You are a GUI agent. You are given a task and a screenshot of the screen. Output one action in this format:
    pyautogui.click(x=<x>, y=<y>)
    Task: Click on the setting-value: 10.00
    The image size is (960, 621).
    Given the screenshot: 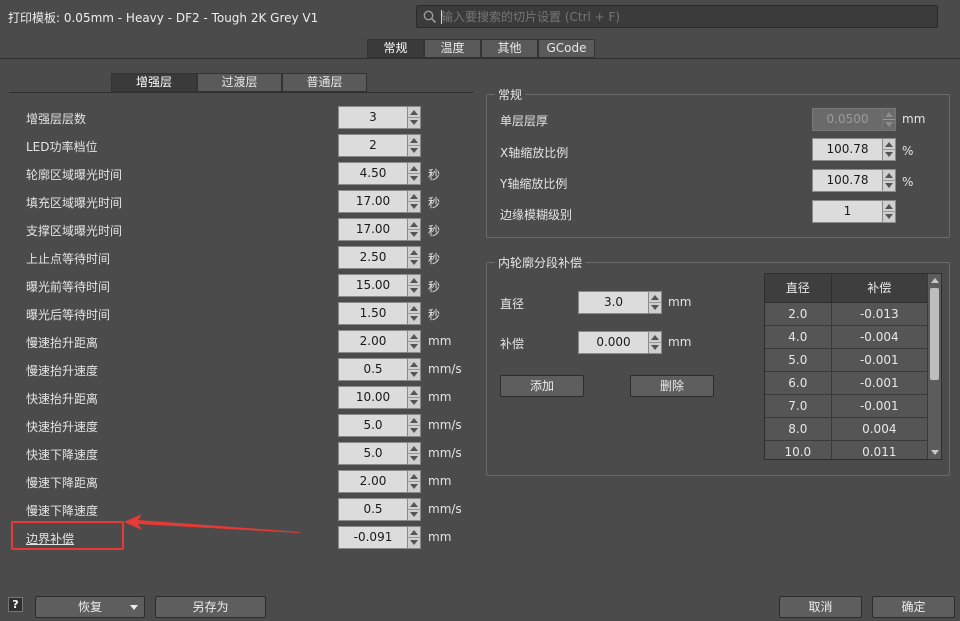 What is the action you would take?
    pyautogui.click(x=373, y=397)
    